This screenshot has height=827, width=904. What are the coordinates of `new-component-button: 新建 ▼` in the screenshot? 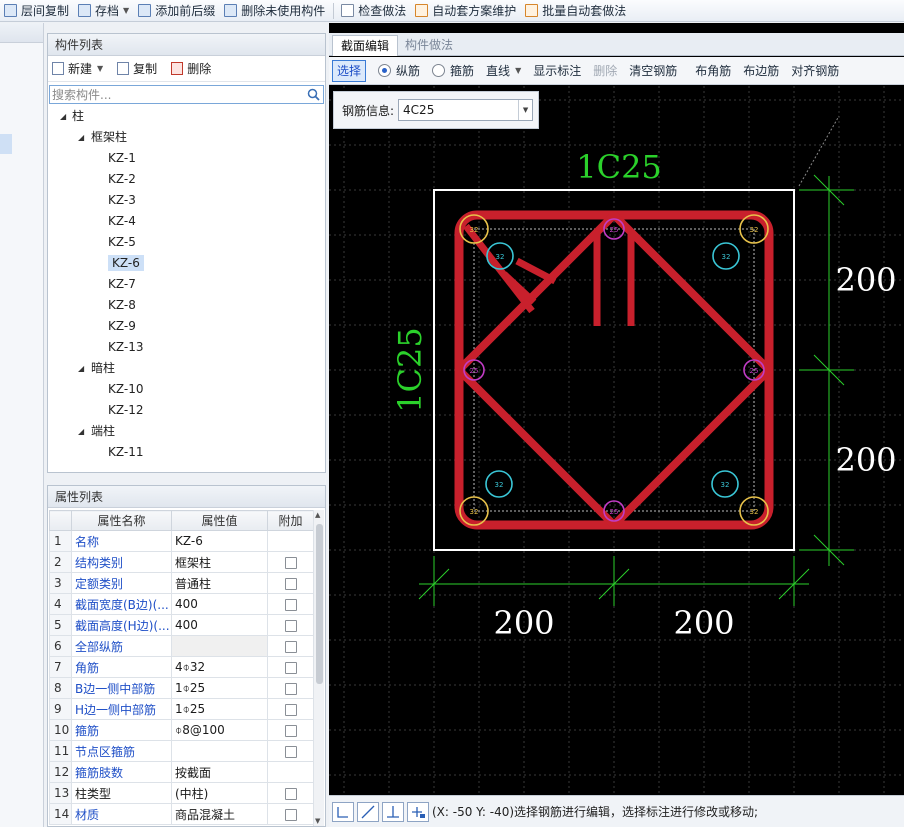 It's located at (77, 68).